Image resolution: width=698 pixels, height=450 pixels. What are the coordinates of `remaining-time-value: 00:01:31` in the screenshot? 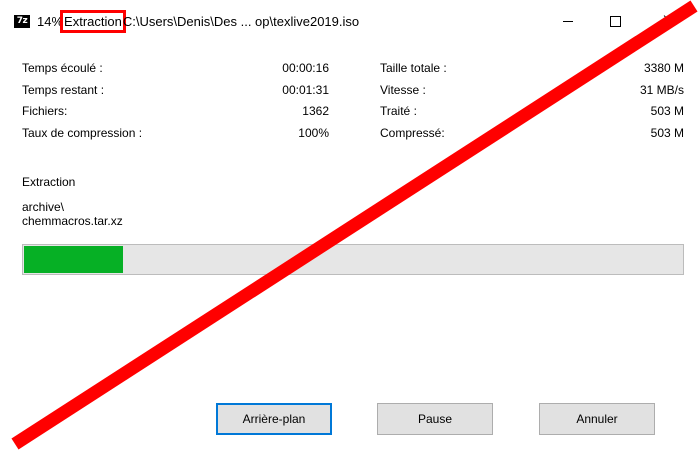 It's located at (305, 90).